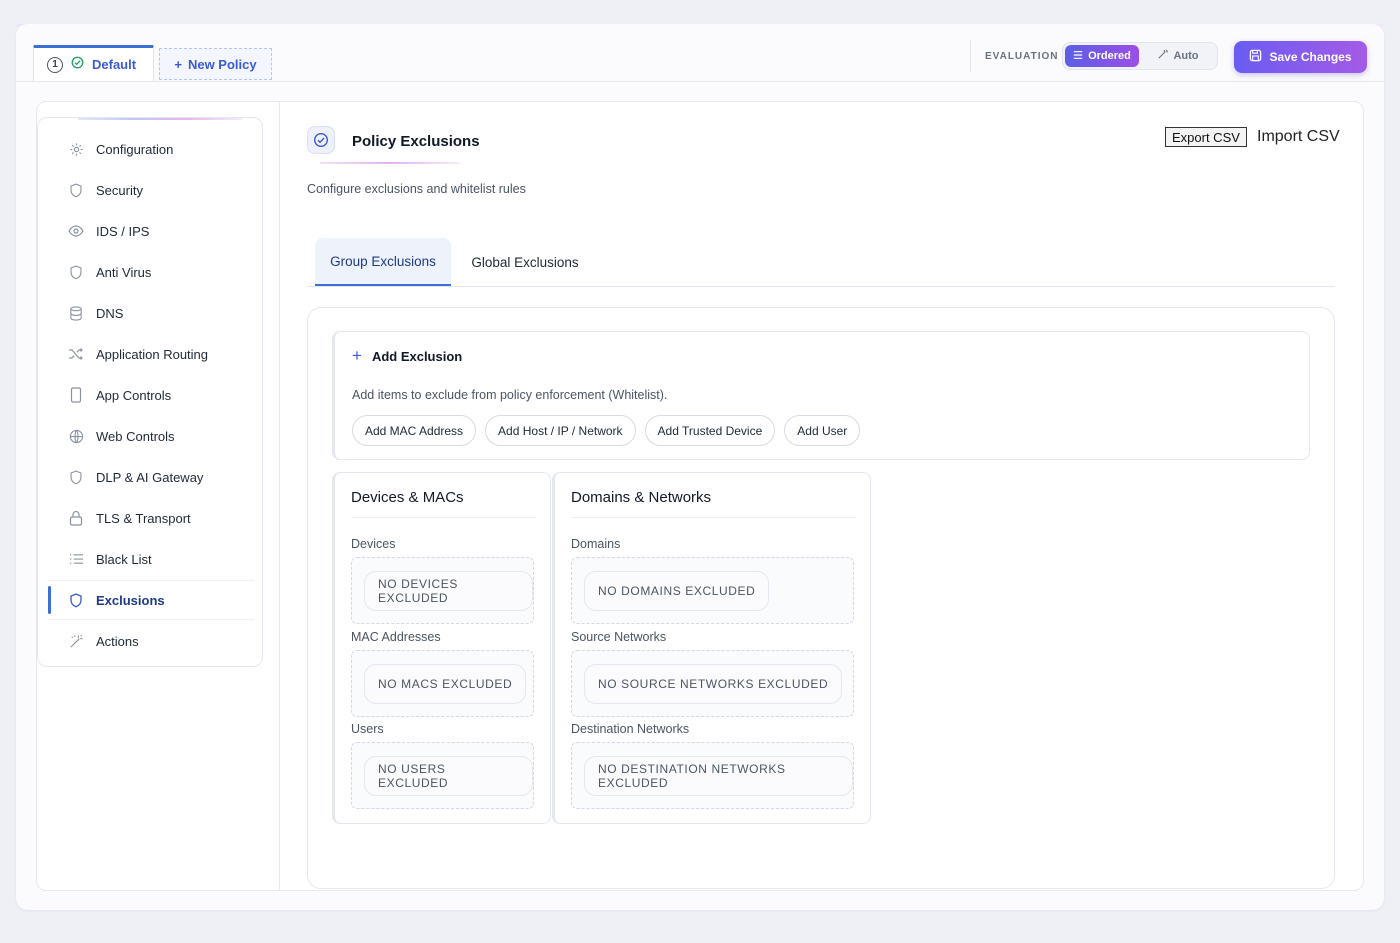 Image resolution: width=1400 pixels, height=943 pixels. I want to click on sidebar-item-exclusions: Exclusions, so click(151, 600).